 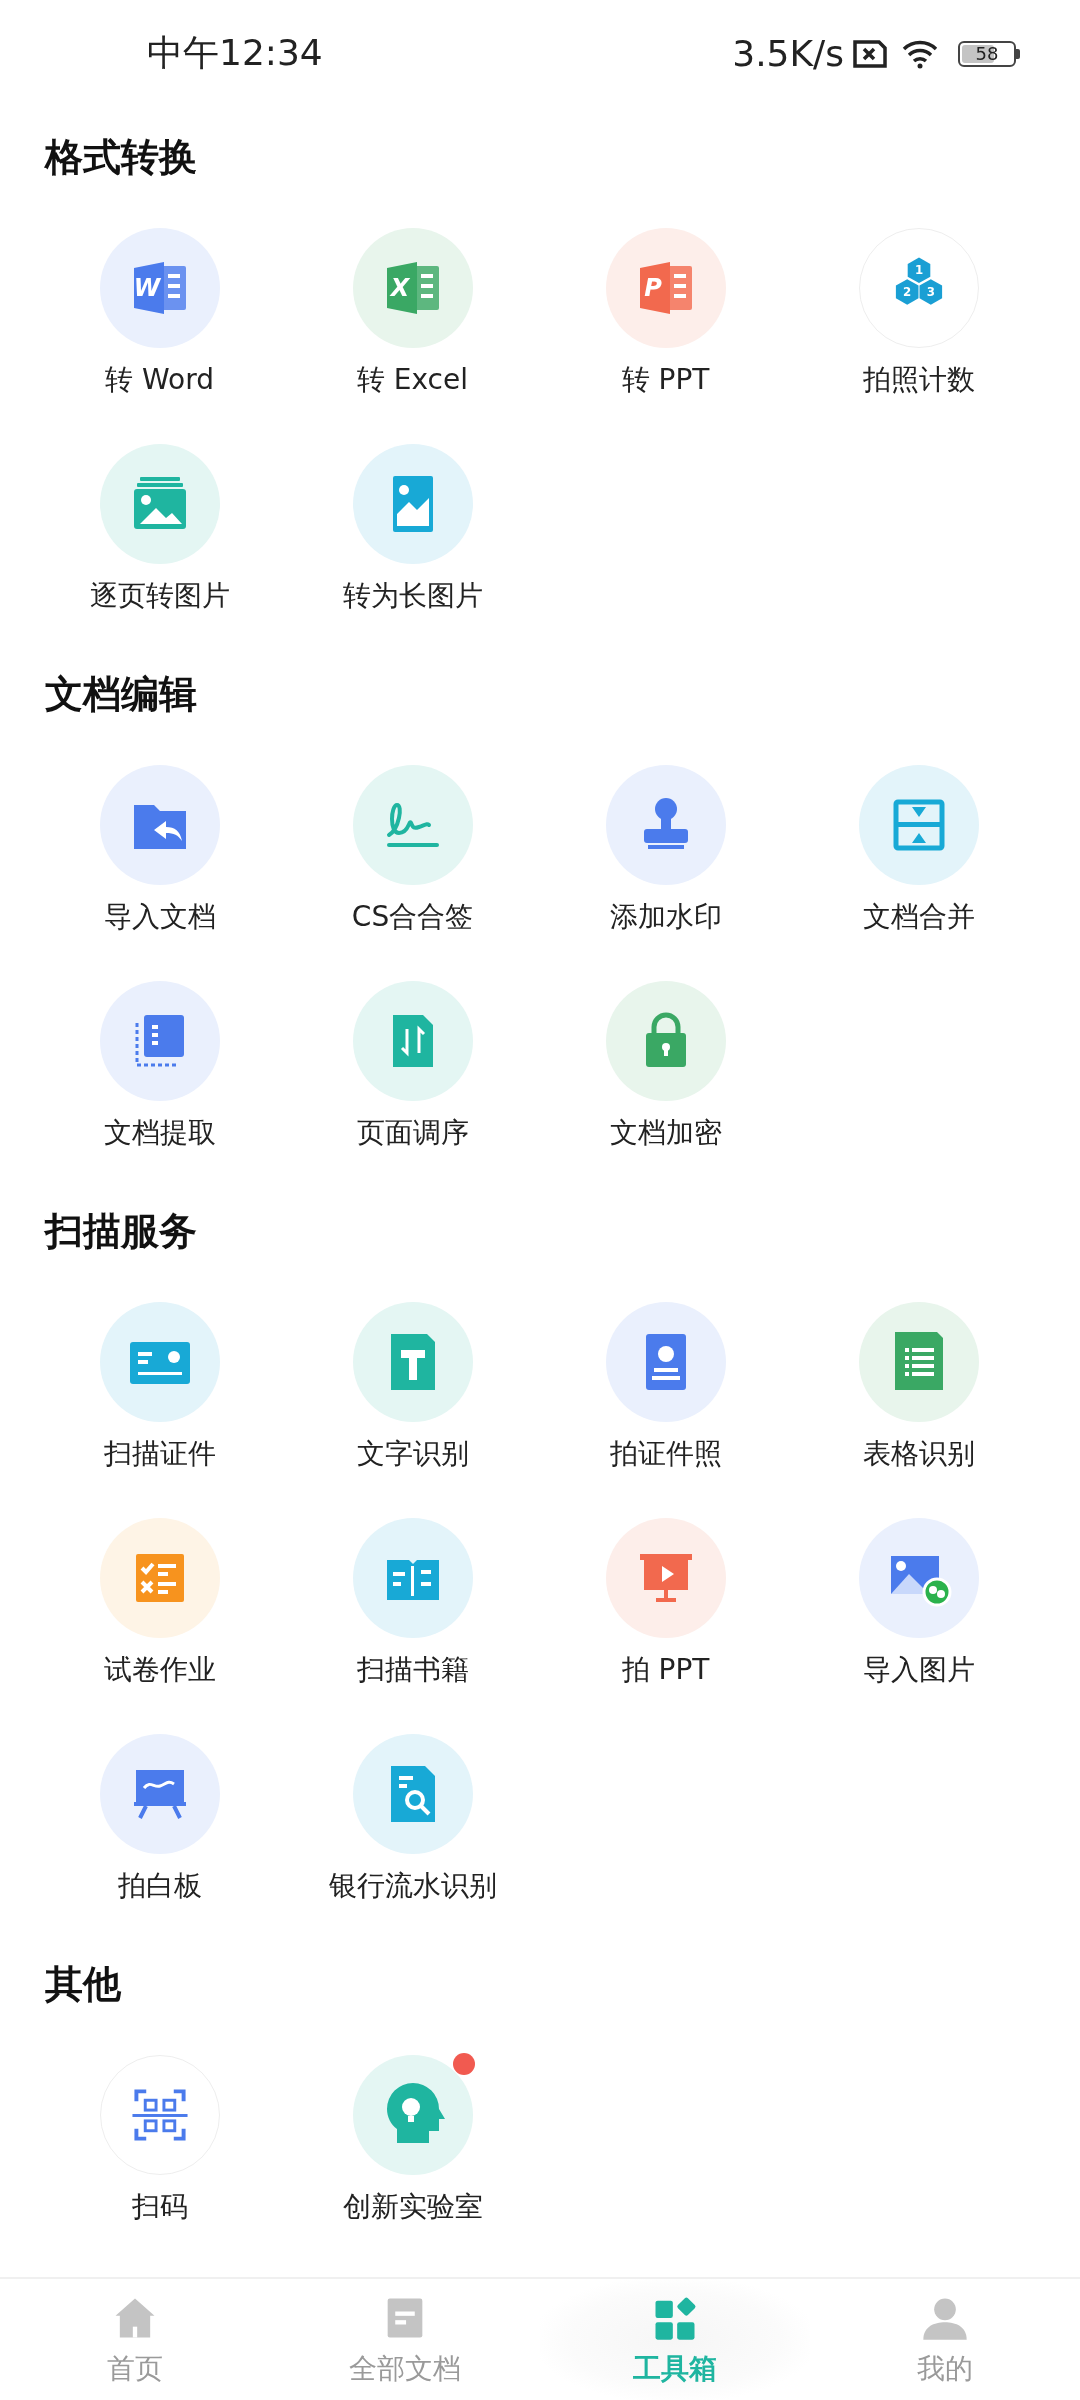 What do you see at coordinates (920, 1581) in the screenshot?
I see `image-chat-icon` at bounding box center [920, 1581].